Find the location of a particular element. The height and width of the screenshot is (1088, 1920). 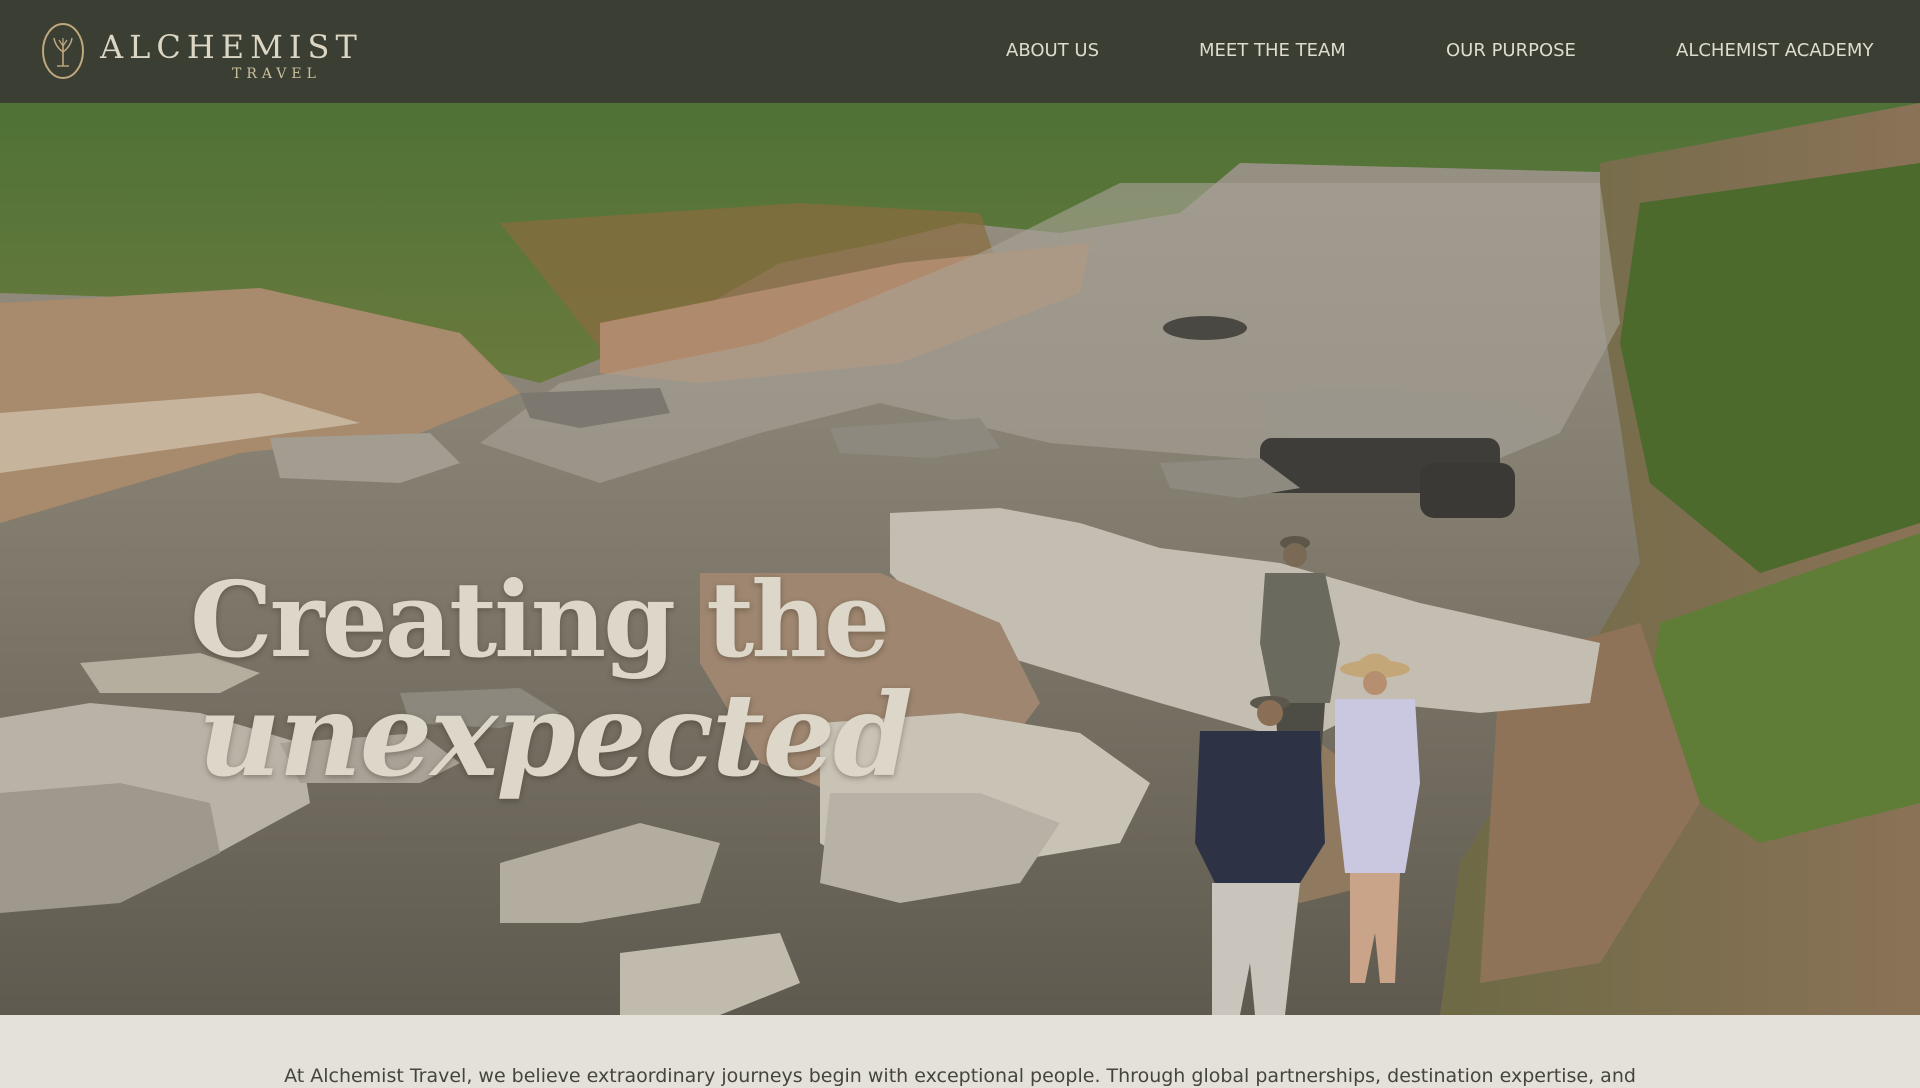

nav-alchemist-academy: ALCHEMIST ACADEMY is located at coordinates (1774, 51).